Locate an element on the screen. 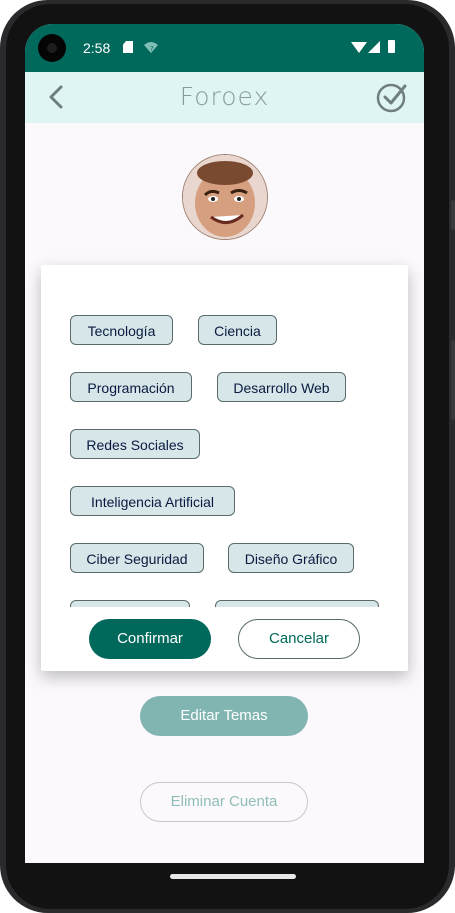 The width and height of the screenshot is (455, 913). wifi-icon is located at coordinates (359, 47).